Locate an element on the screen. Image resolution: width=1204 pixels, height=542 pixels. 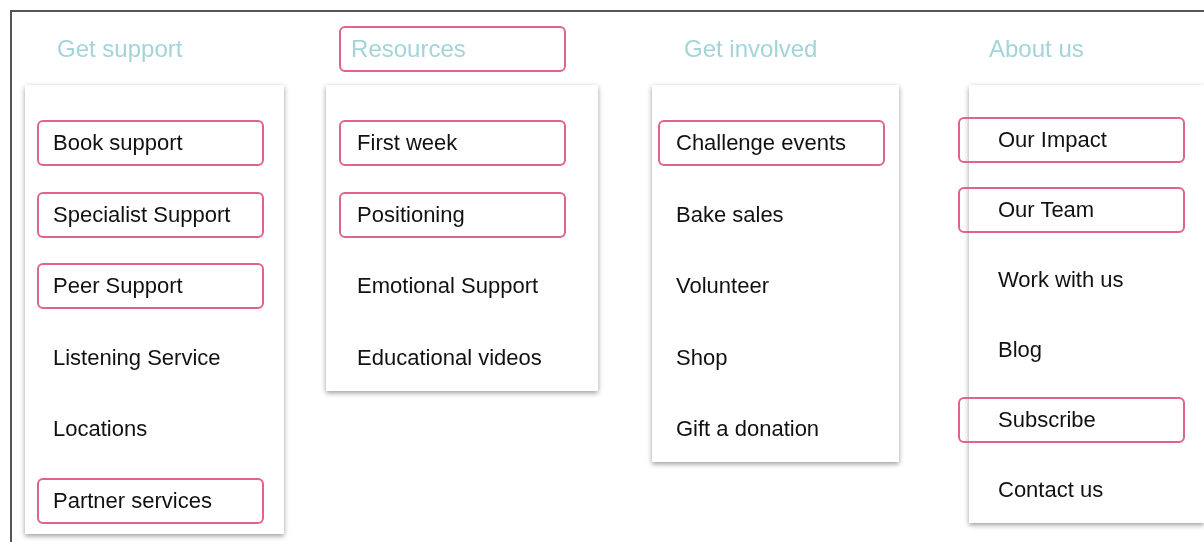
menu-link: Partner services is located at coordinates (150, 500).